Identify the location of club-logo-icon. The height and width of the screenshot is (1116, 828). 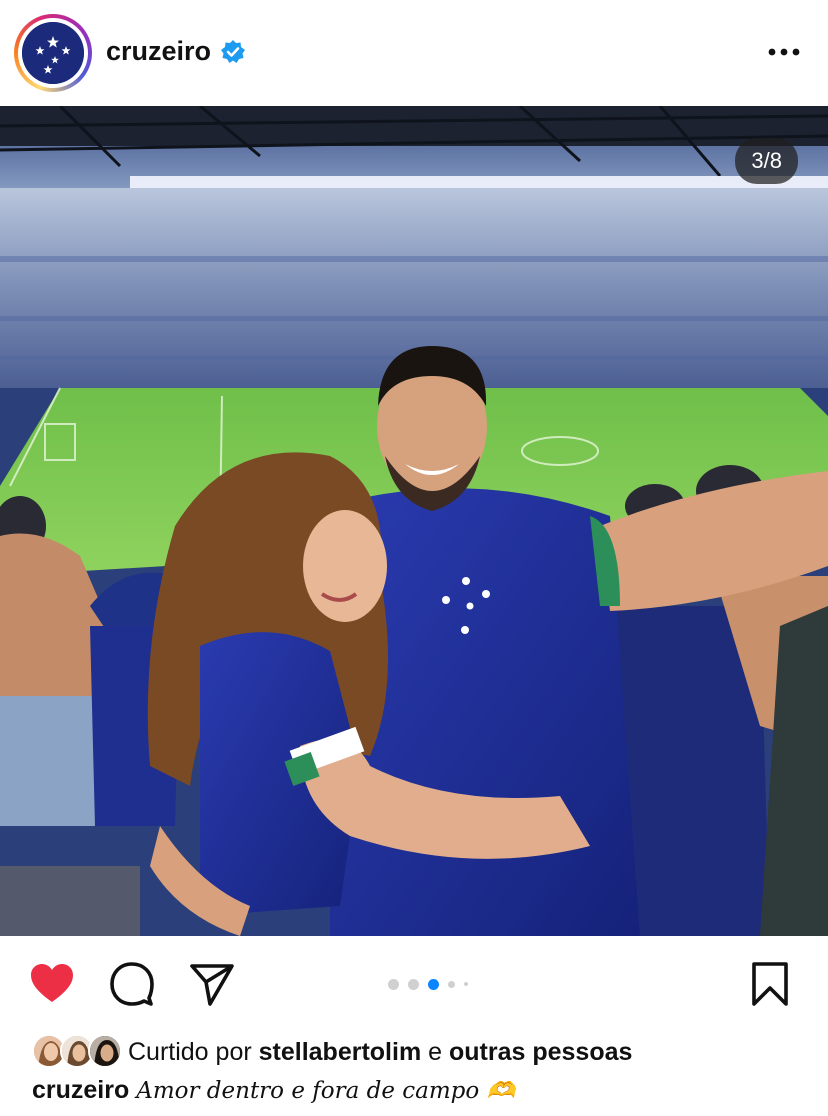
(53, 53).